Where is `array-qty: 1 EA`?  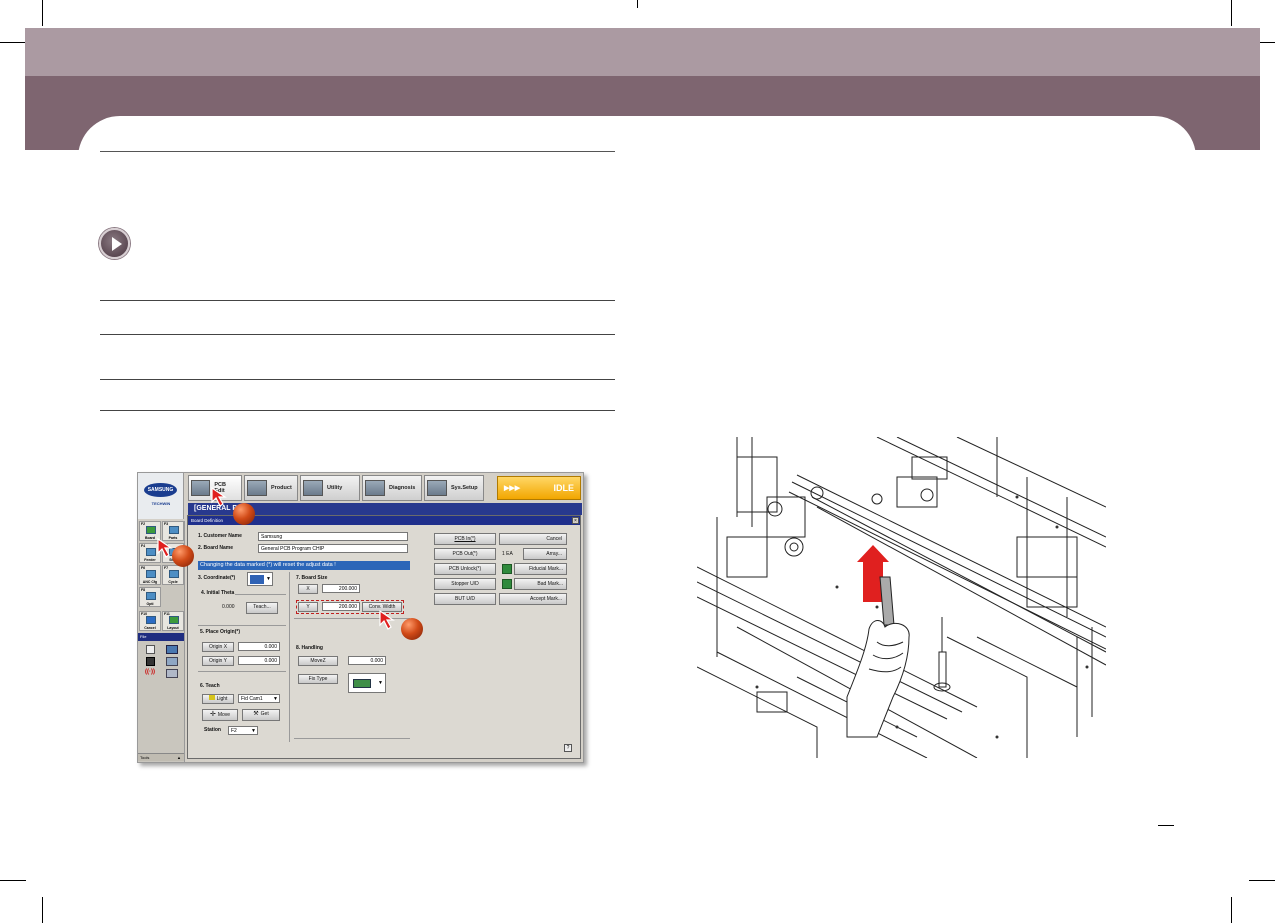 array-qty: 1 EA is located at coordinates (507, 554).